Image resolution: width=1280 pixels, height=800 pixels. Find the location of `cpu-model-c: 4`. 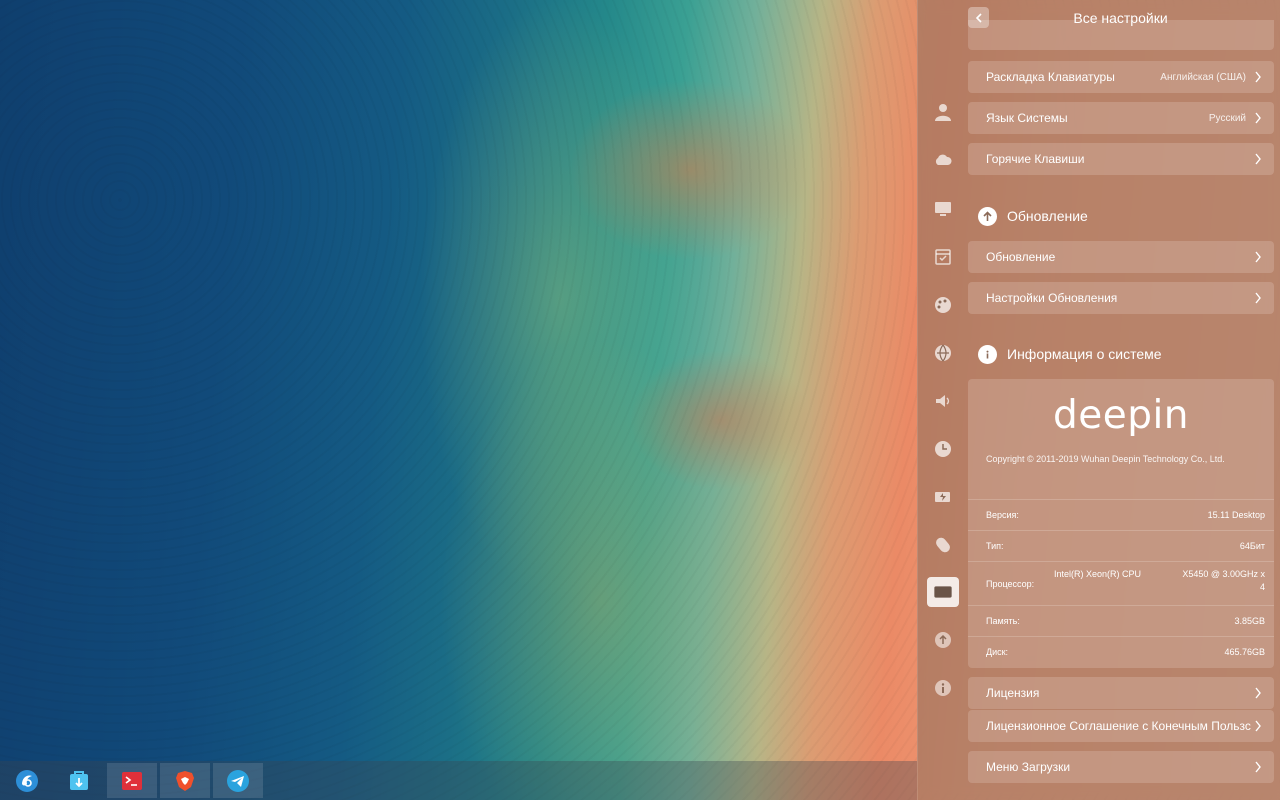

cpu-model-c: 4 is located at coordinates (1262, 587).